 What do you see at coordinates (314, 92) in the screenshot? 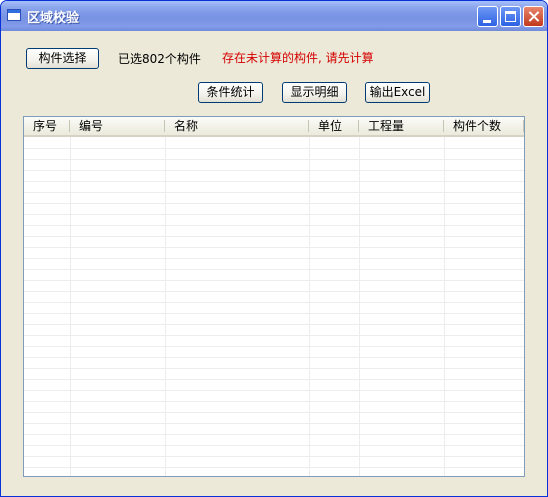
I see `show-details-button: 显示明细` at bounding box center [314, 92].